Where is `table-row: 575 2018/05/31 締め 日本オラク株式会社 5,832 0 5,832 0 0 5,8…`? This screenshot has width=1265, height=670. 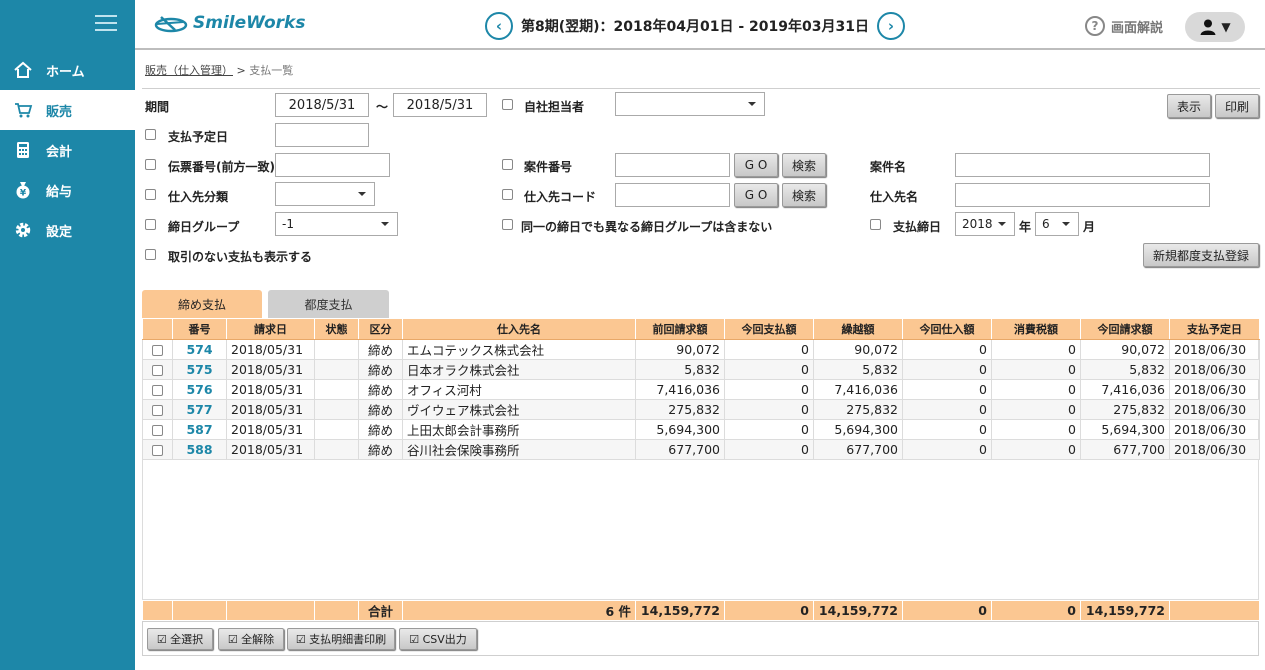 table-row: 575 2018/05/31 締め 日本オラク株式会社 5,832 0 5,832 0 0 5,8… is located at coordinates (701, 369).